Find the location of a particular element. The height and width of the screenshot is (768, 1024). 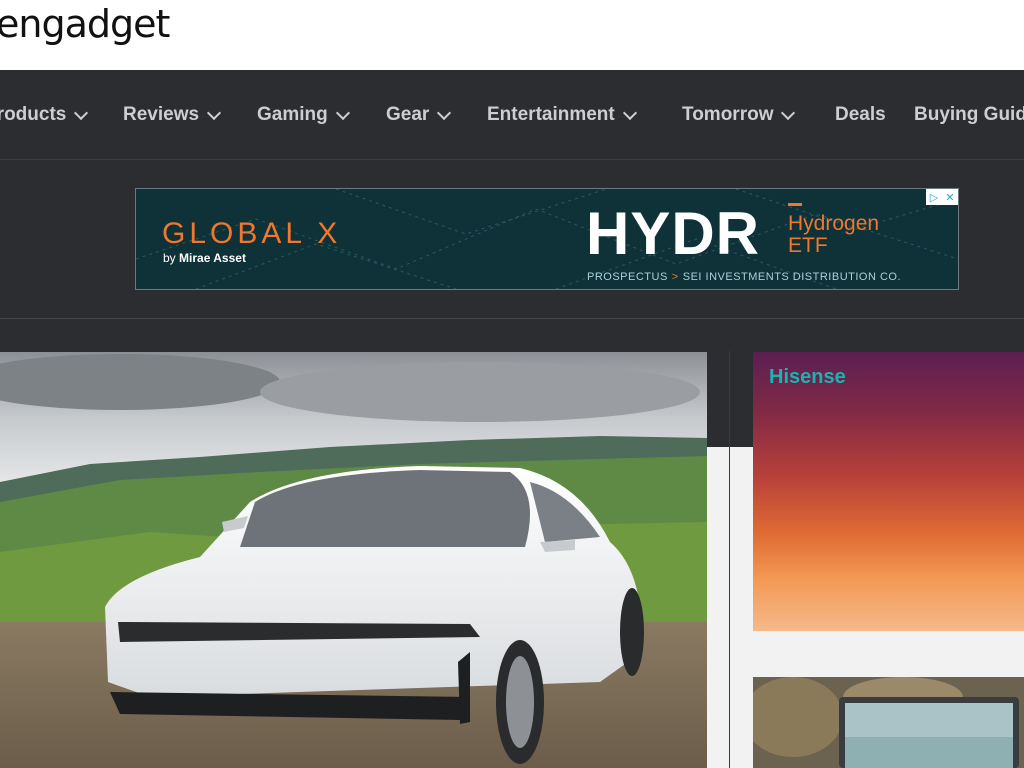

engadget-logo: engadget is located at coordinates (85, 24).